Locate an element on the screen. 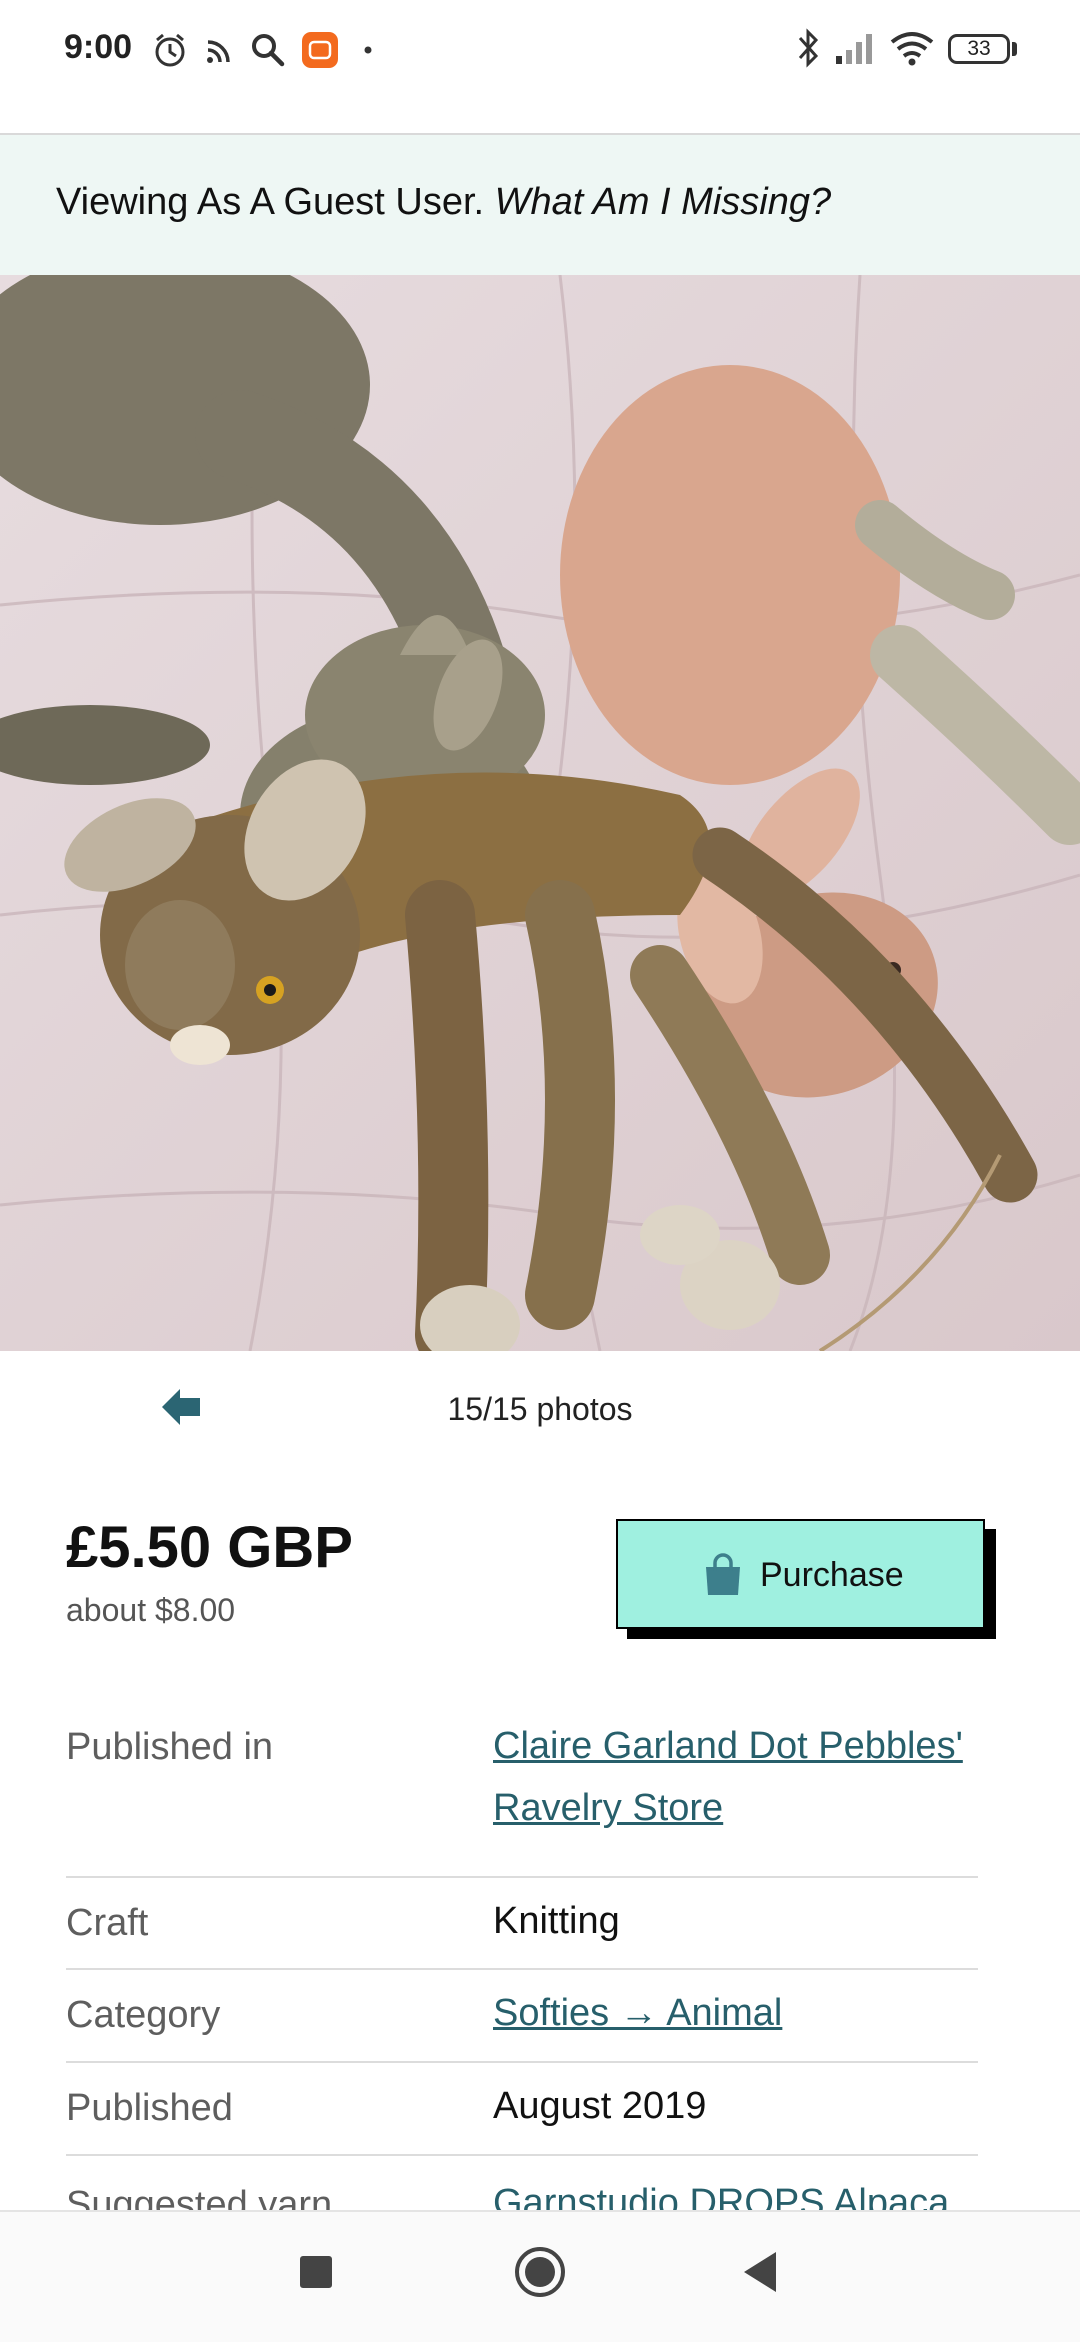 The image size is (1080, 2342). purchase-button: Purchase is located at coordinates (800, 1574).